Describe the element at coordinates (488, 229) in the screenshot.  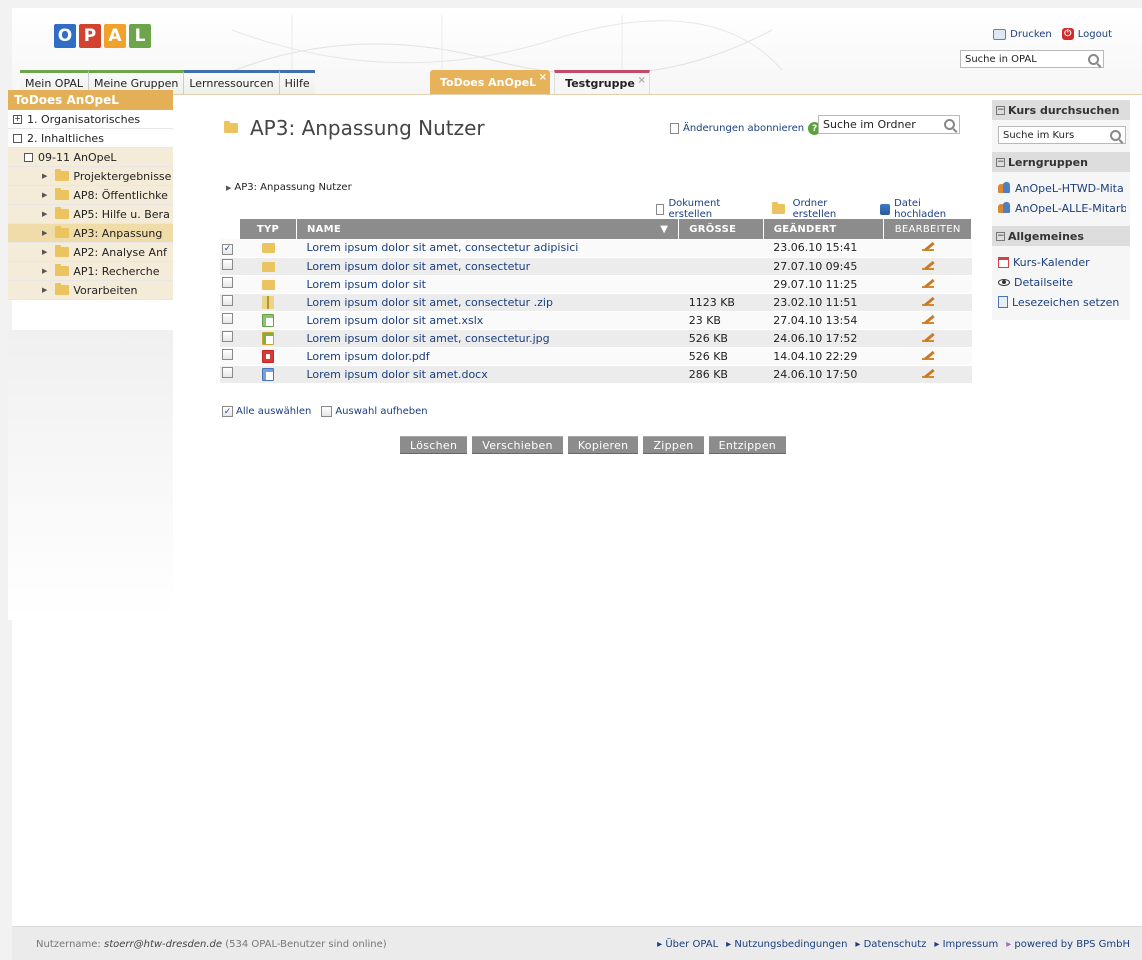
I see `column-header-name: NAME ▼` at that location.